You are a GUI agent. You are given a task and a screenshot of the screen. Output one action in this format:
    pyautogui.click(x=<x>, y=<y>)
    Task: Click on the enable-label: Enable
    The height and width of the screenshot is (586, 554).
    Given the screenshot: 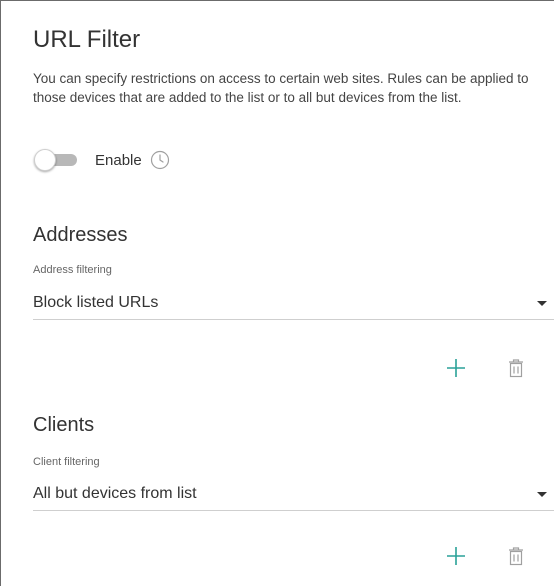 What is the action you would take?
    pyautogui.click(x=118, y=160)
    